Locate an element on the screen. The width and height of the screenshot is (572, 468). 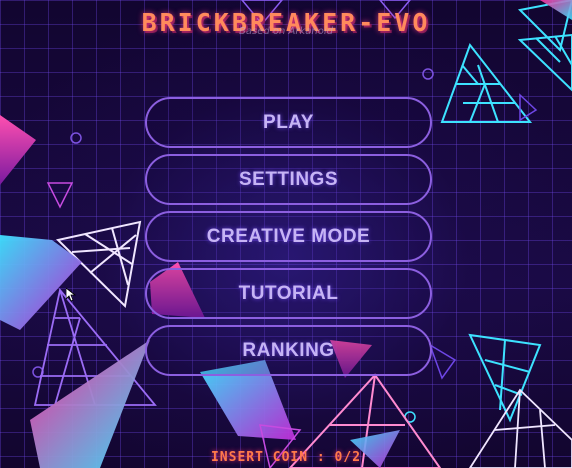
wireframe-triangle-right-bottom is located at coordinates (505, 378).